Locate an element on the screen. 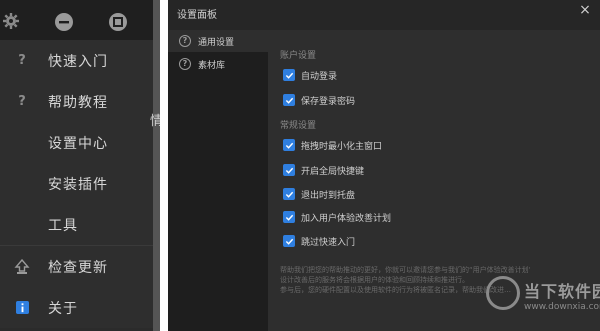  title-bar is located at coordinates (80, 20).